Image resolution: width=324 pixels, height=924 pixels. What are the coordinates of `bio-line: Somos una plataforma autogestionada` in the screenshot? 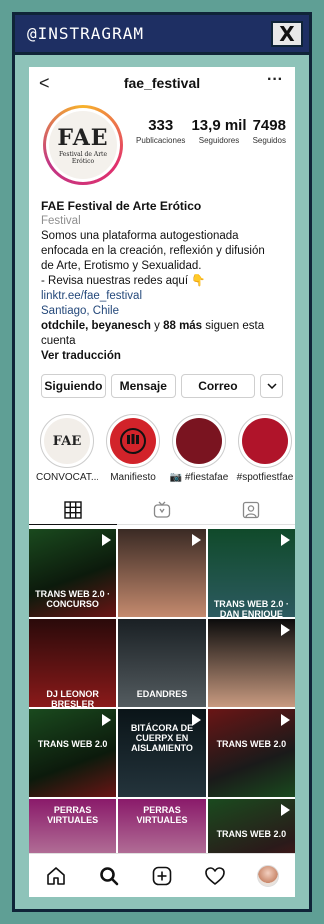 It's located at (140, 236).